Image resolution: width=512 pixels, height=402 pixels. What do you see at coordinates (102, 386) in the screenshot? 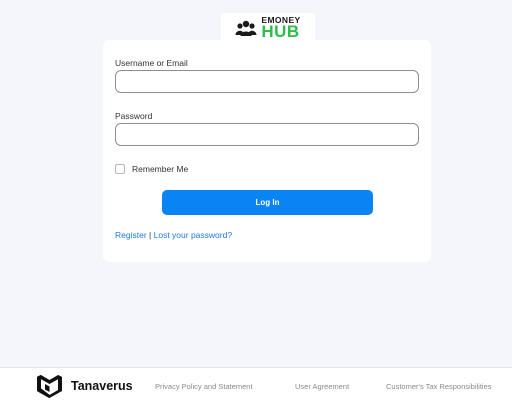
I see `brand-name: Tanaverus` at bounding box center [102, 386].